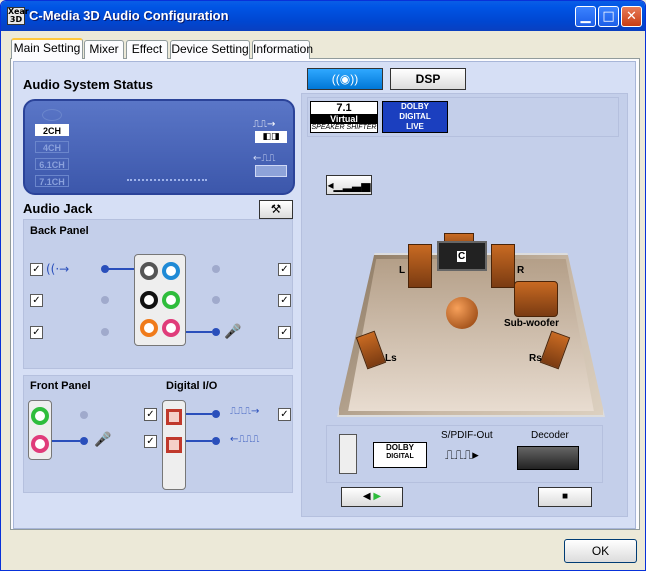 The image size is (646, 571). Describe the element at coordinates (192, 386) in the screenshot. I see `digital-io-label: Digital I/O` at that location.